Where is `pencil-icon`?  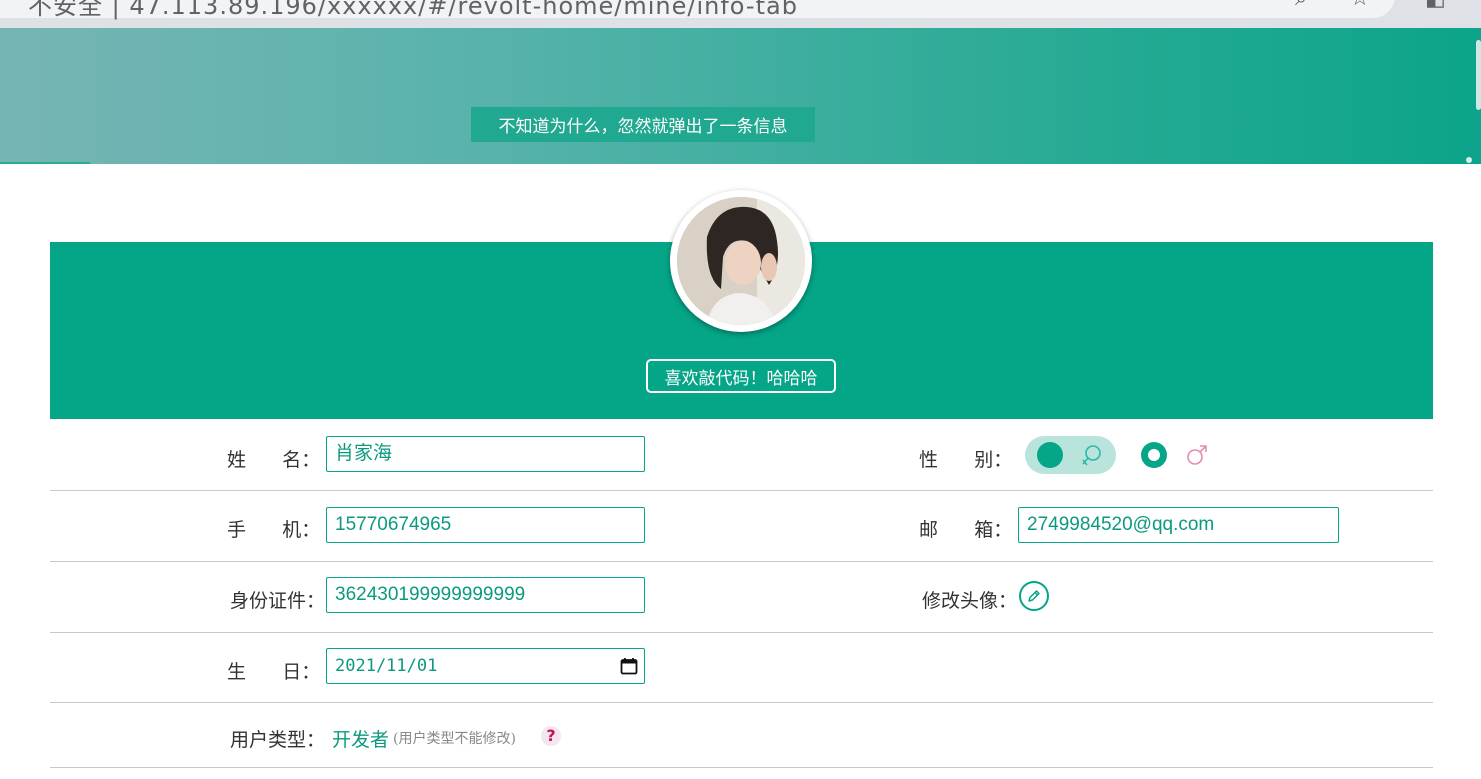
pencil-icon is located at coordinates (1034, 596).